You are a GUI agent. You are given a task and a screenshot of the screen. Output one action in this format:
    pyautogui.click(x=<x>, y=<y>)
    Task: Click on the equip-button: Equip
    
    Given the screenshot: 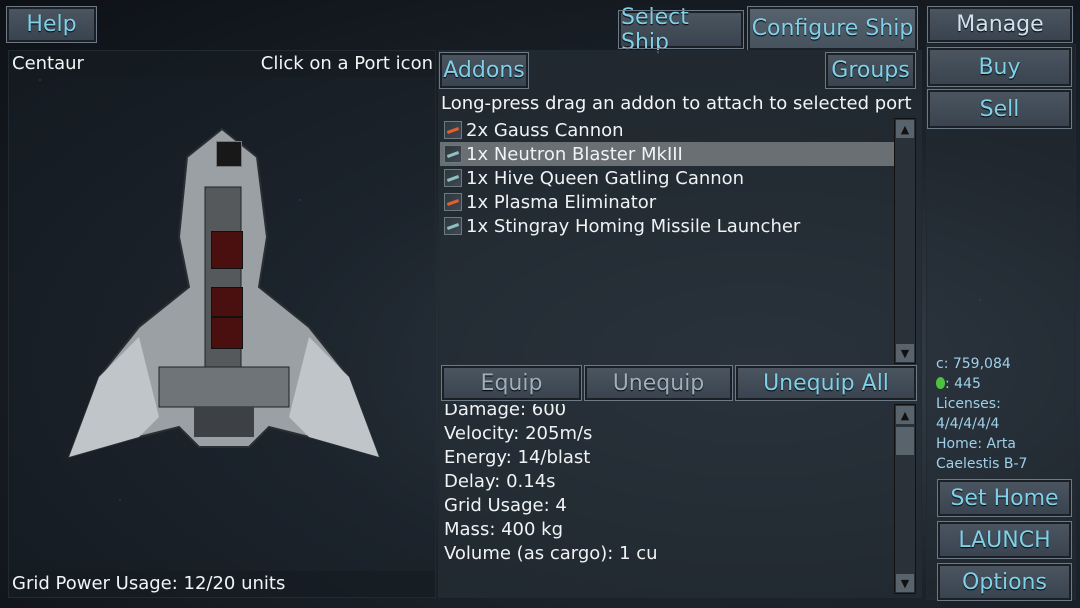 What is the action you would take?
    pyautogui.click(x=511, y=383)
    